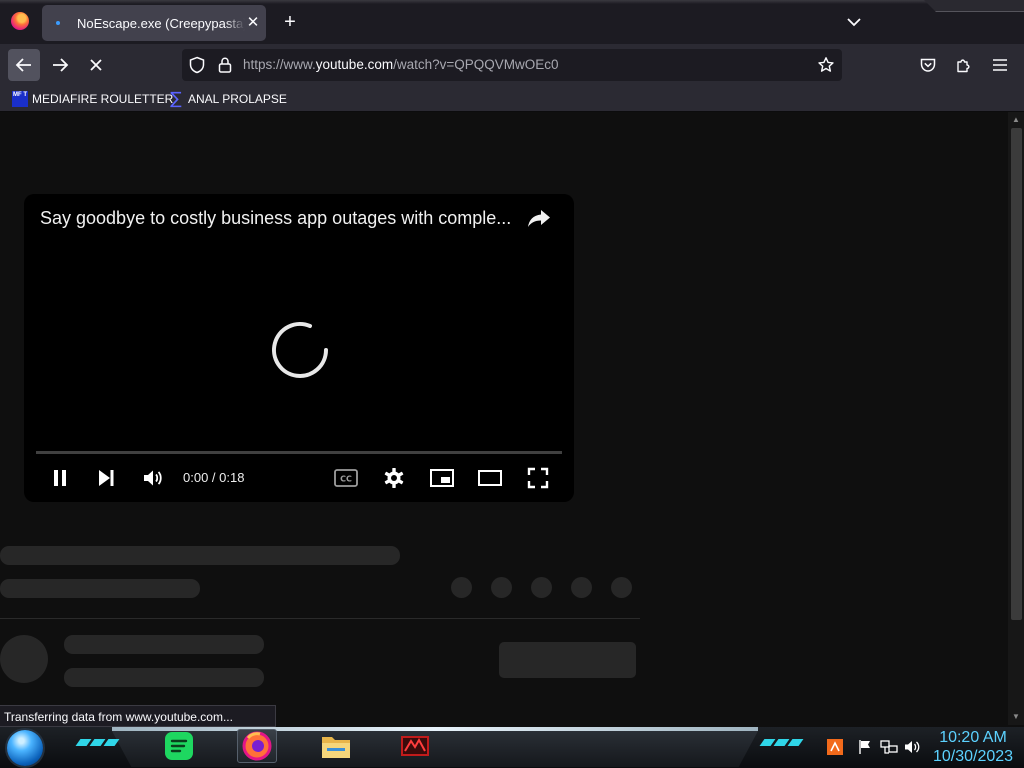  I want to click on skeleton-subscribers, so click(164, 677).